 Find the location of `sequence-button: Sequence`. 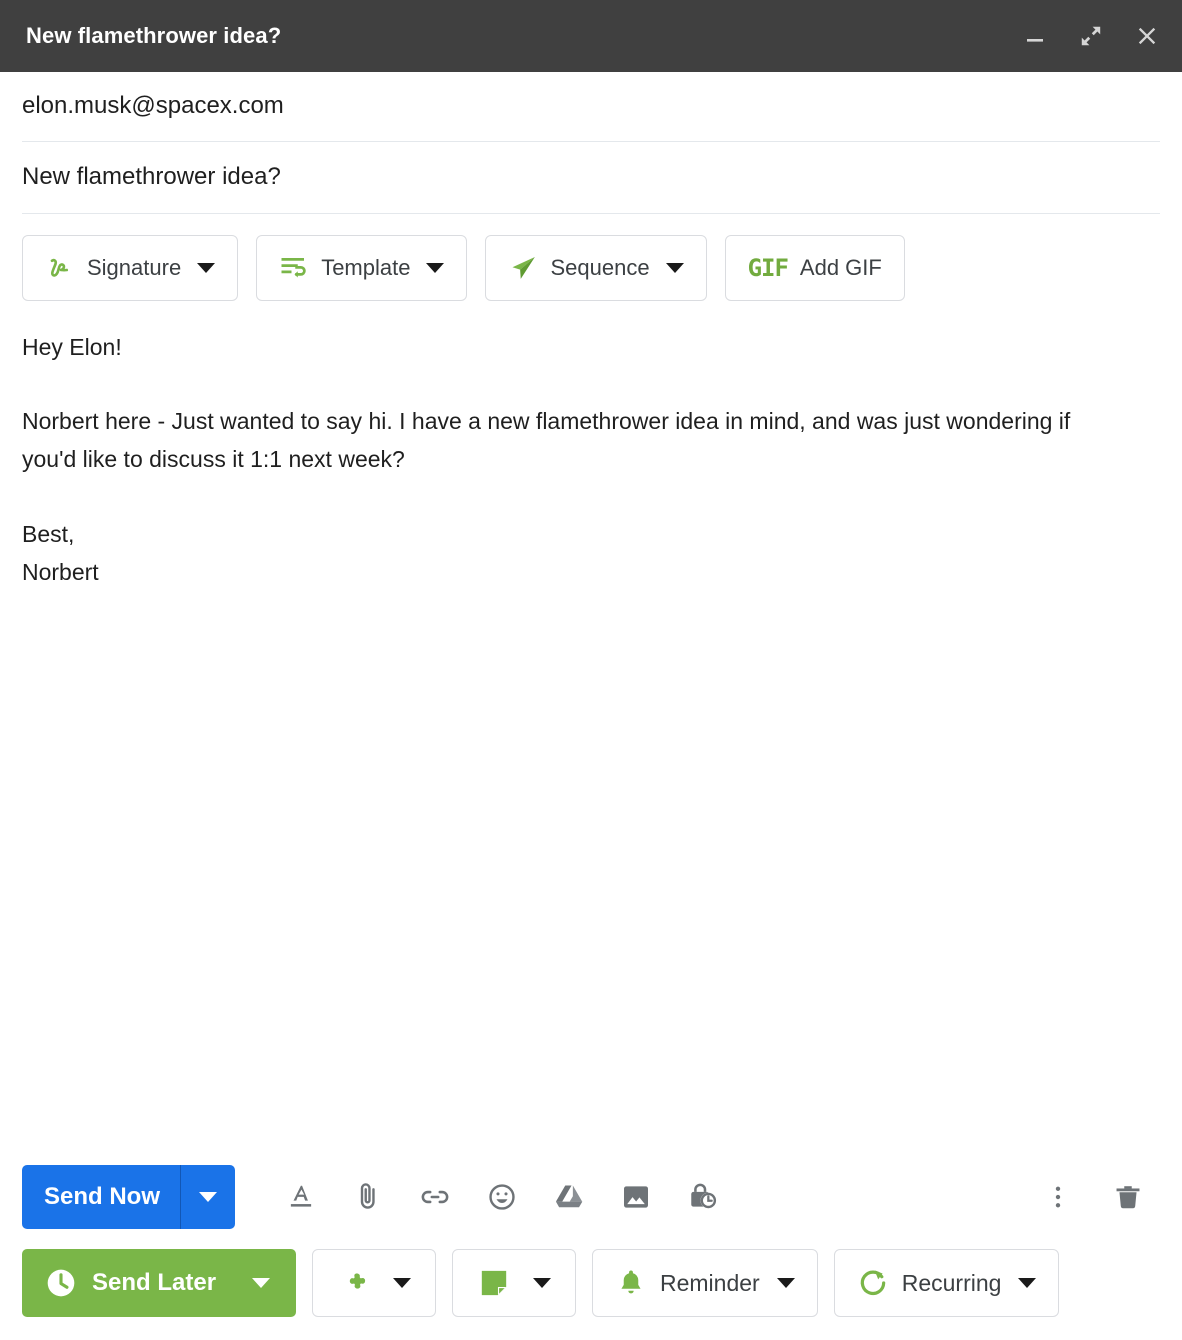

sequence-button: Sequence is located at coordinates (596, 268).